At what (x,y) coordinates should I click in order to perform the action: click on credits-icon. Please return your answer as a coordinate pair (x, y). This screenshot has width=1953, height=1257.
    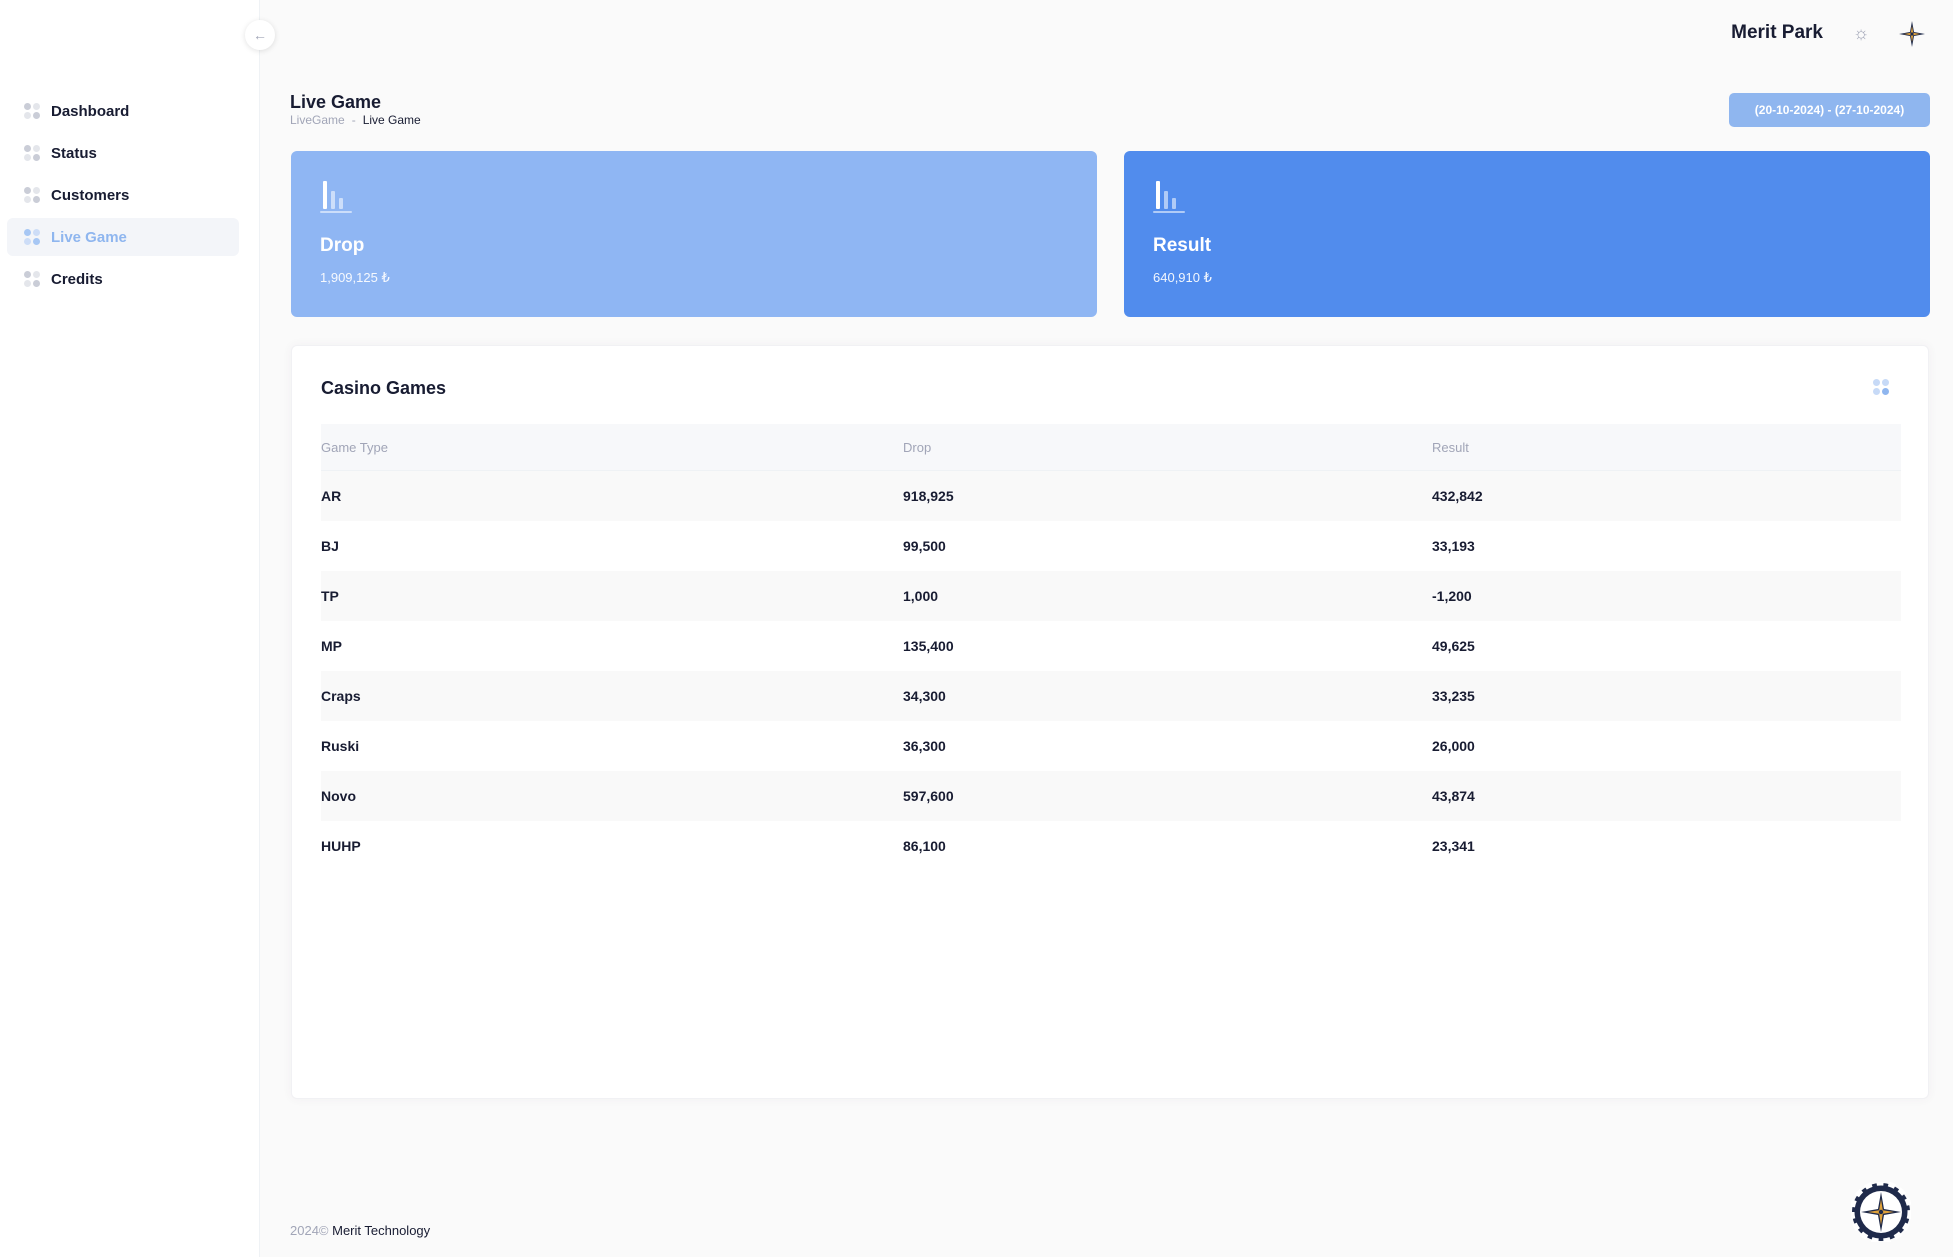
    Looking at the image, I should click on (32, 279).